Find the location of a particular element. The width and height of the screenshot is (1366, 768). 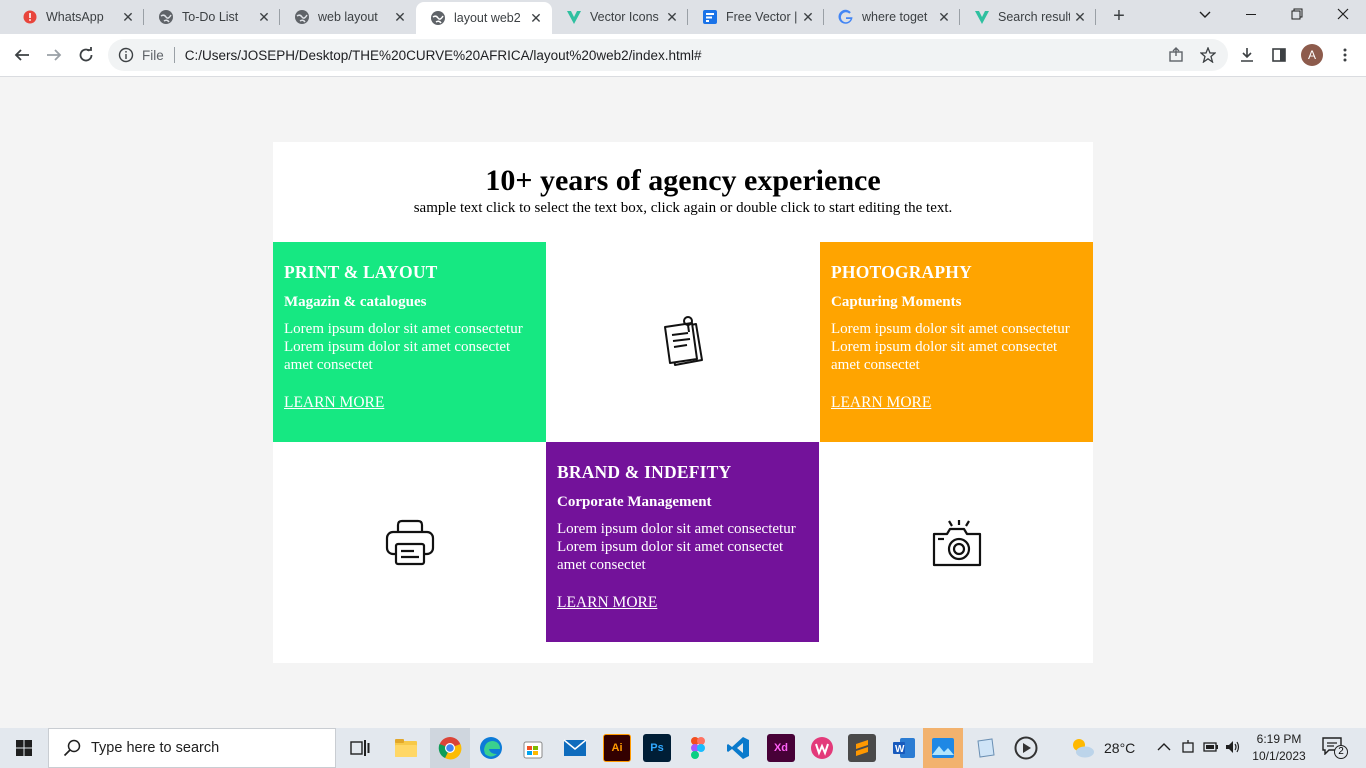

notes-icon-cell is located at coordinates (682, 342).